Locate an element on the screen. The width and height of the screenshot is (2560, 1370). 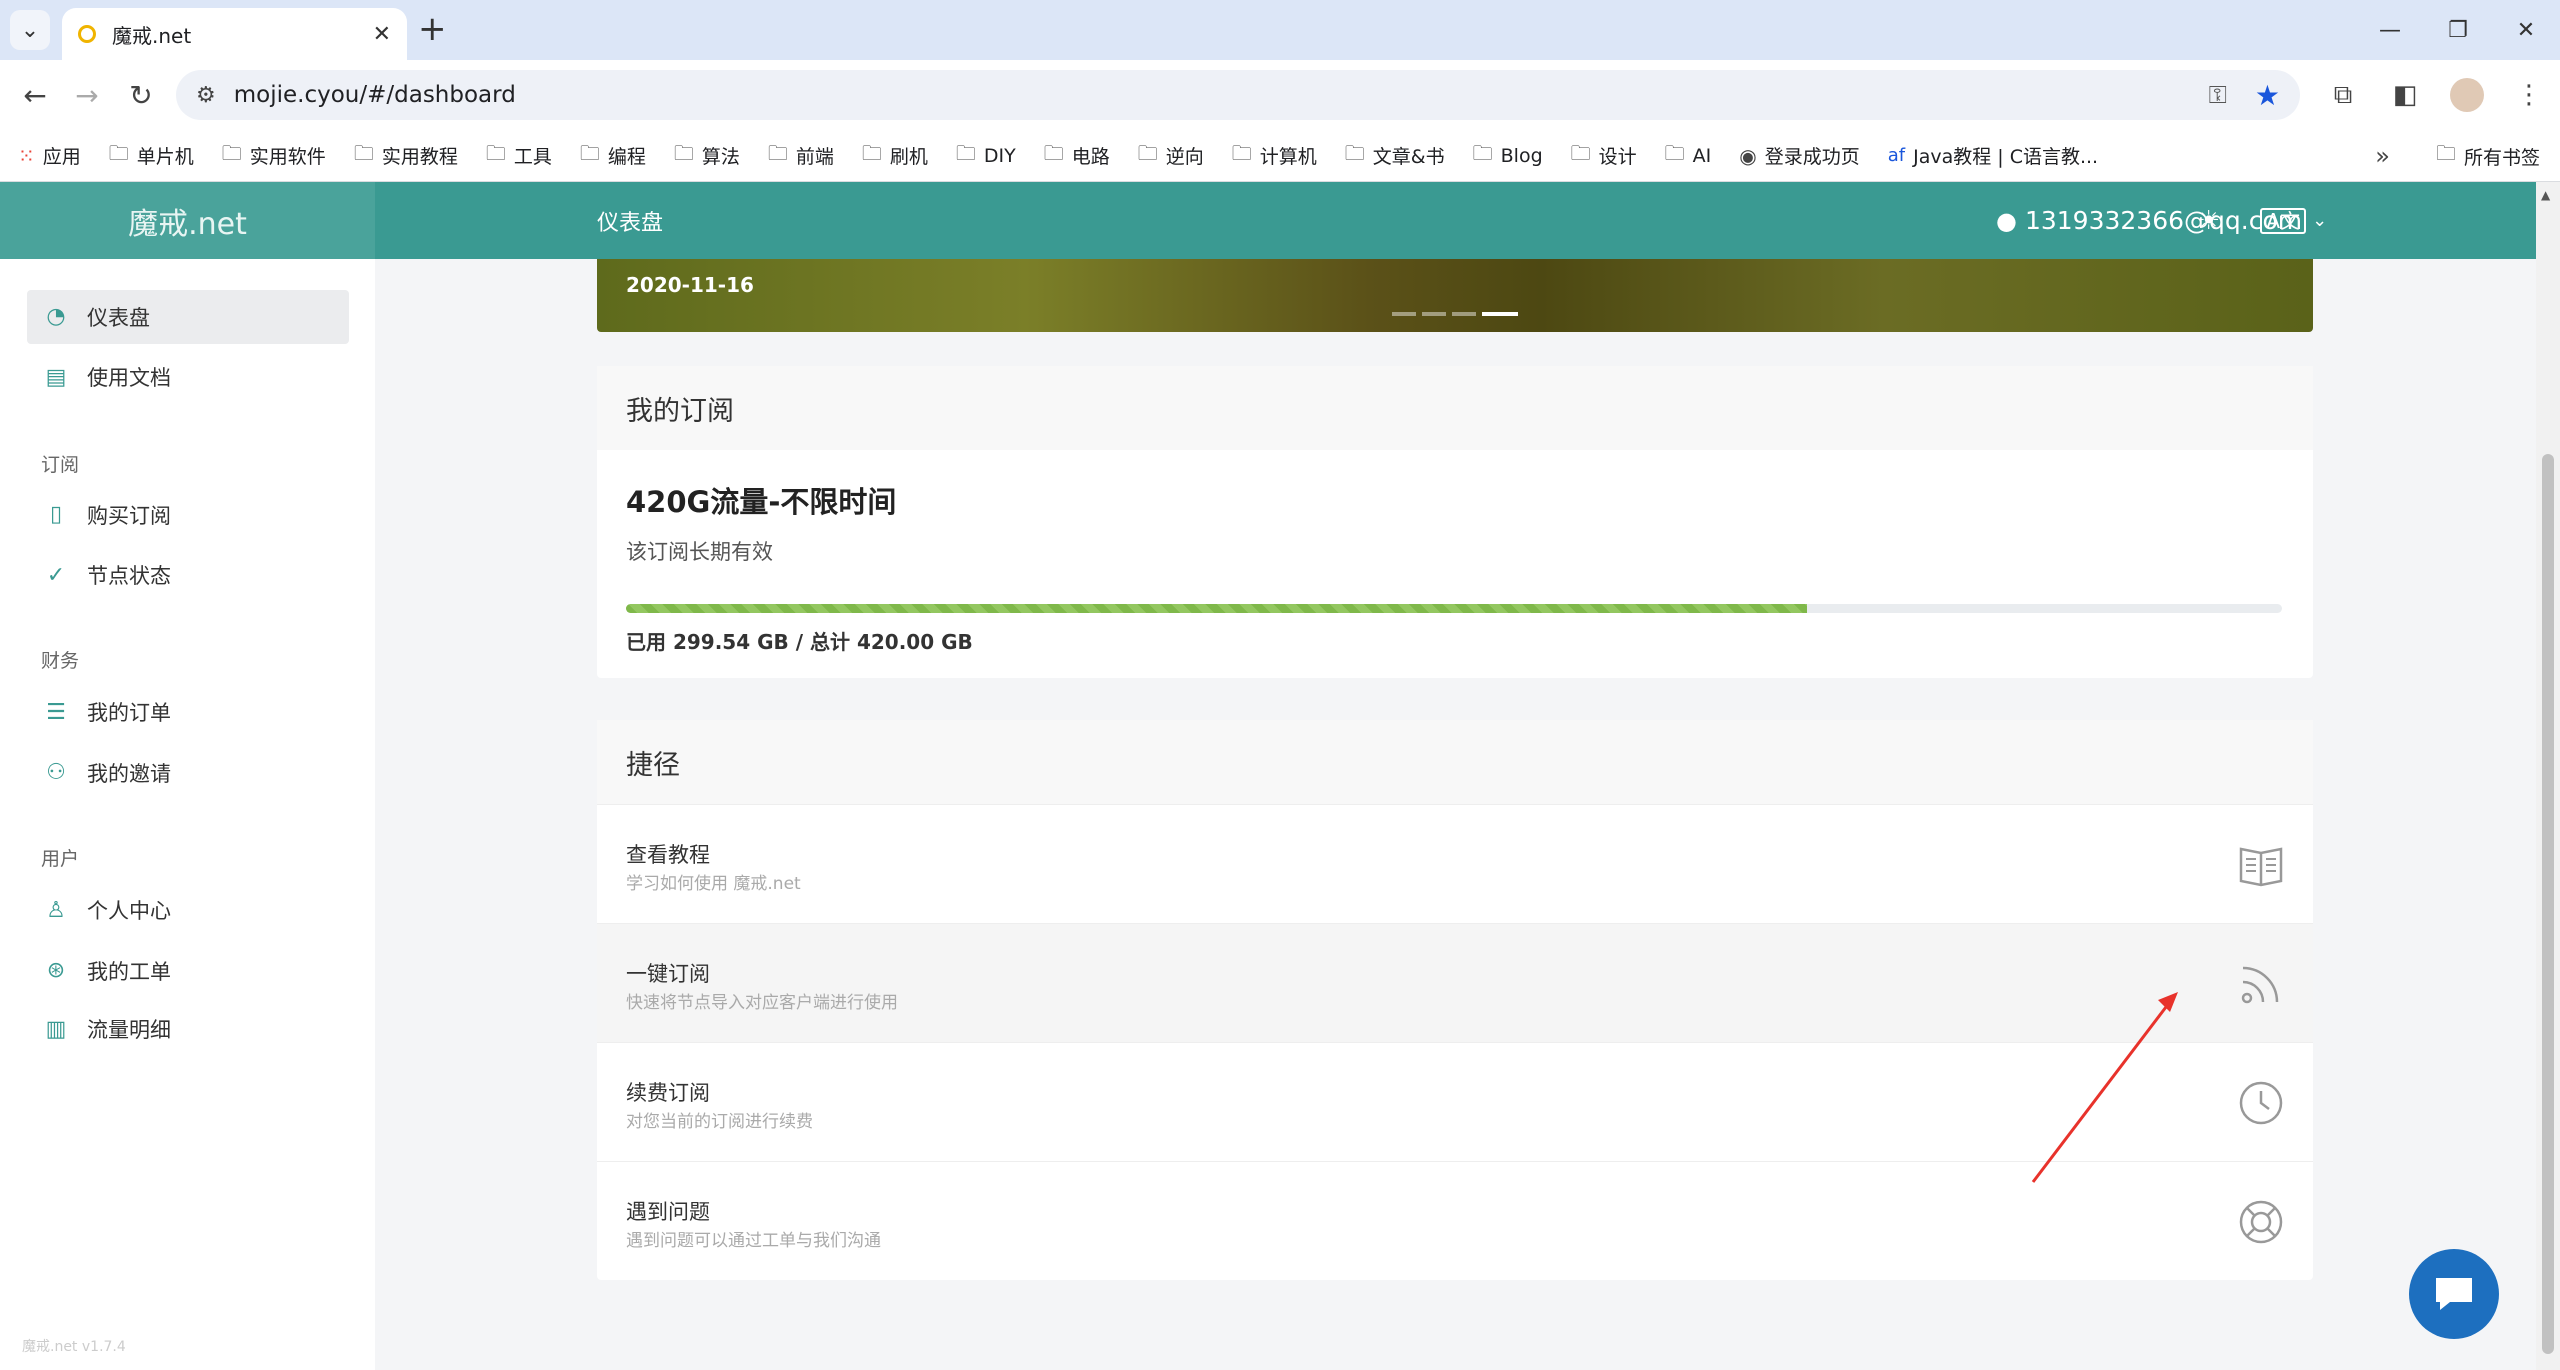
bookmark-label: DIY is located at coordinates (999, 155).